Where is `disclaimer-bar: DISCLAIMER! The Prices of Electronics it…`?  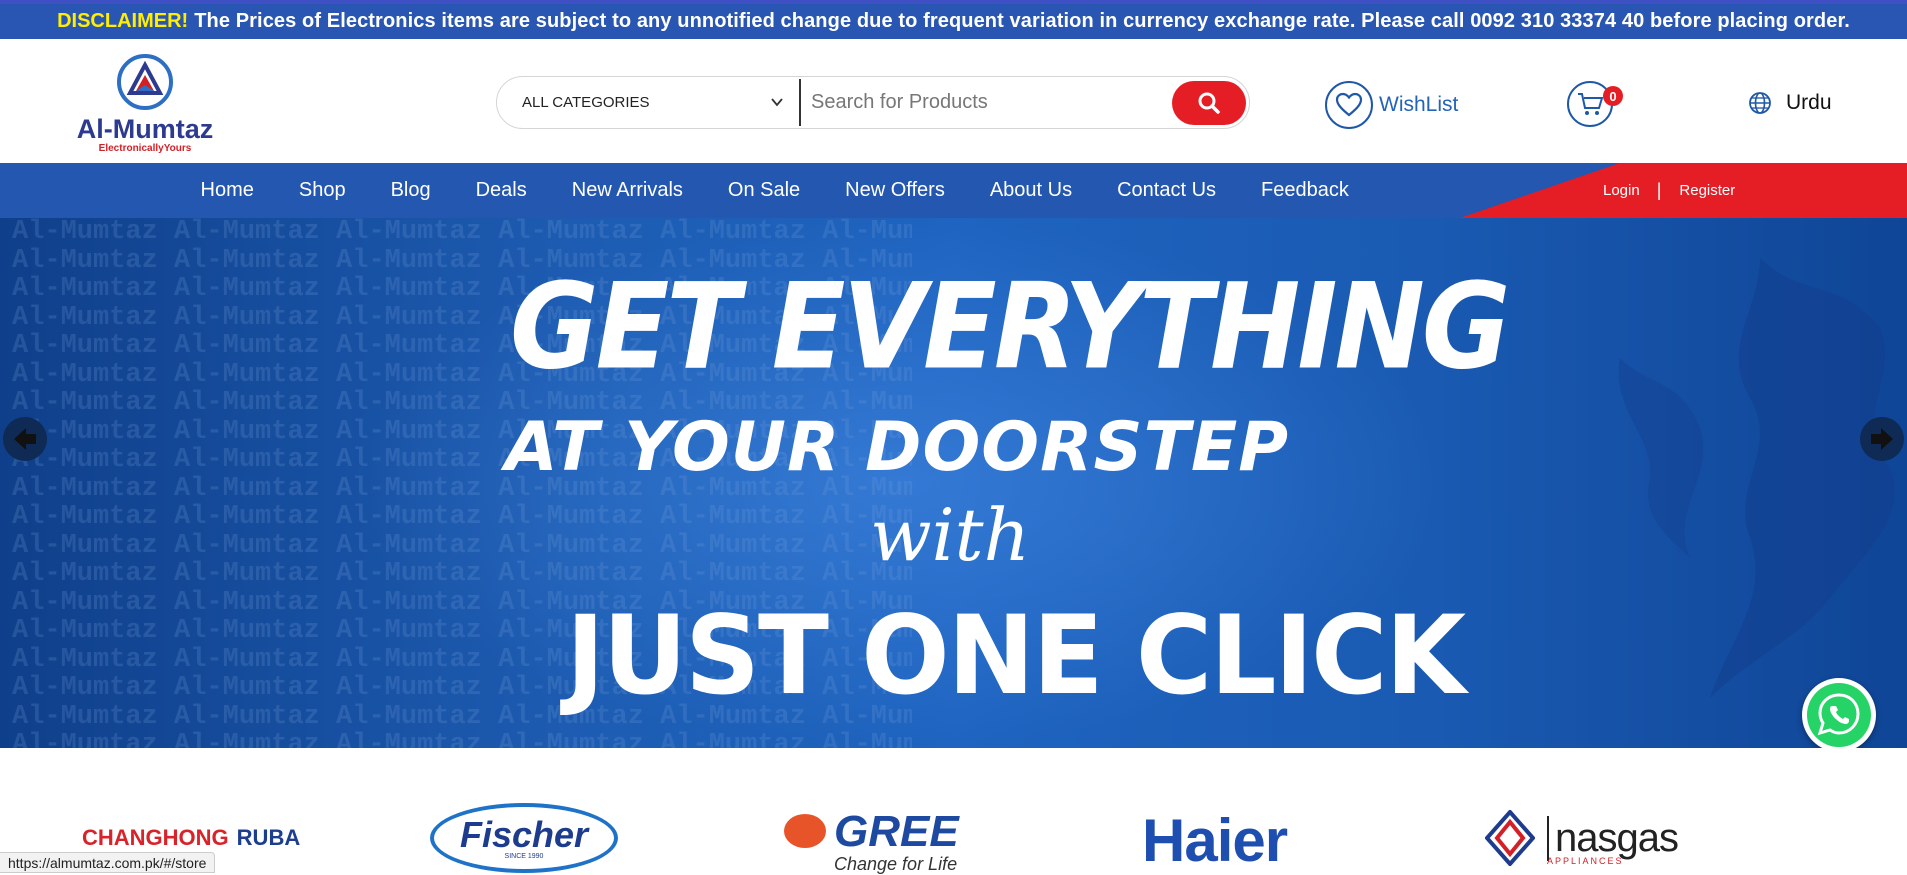
disclaimer-bar: DISCLAIMER! The Prices of Electronics it… is located at coordinates (953, 19).